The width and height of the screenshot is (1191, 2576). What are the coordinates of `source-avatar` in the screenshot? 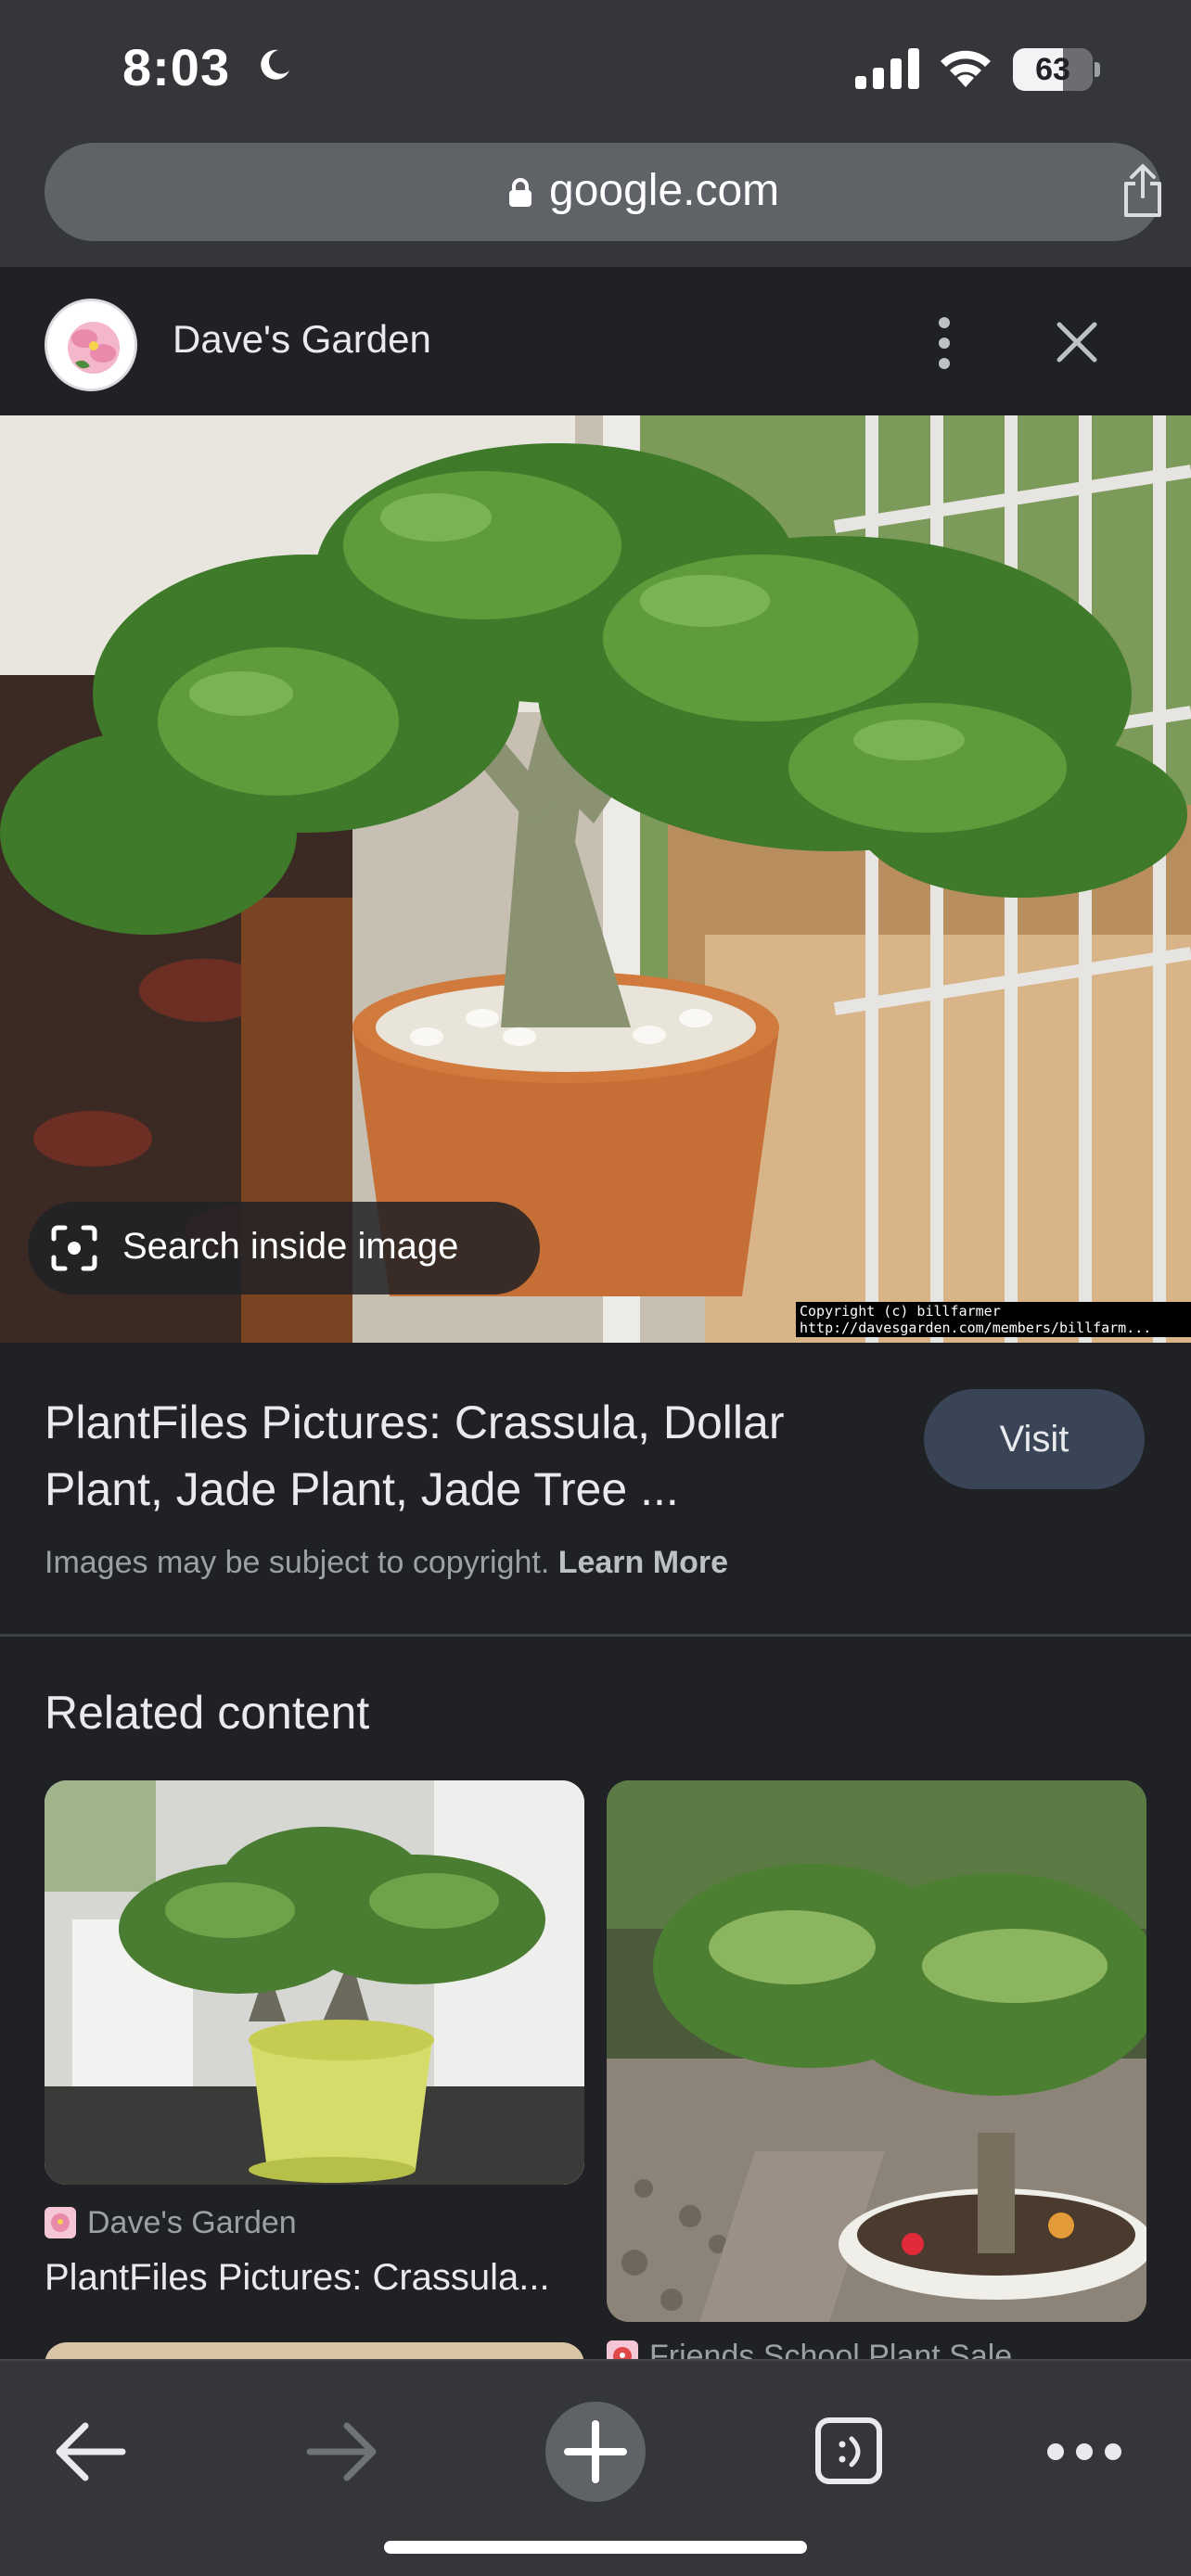 It's located at (91, 345).